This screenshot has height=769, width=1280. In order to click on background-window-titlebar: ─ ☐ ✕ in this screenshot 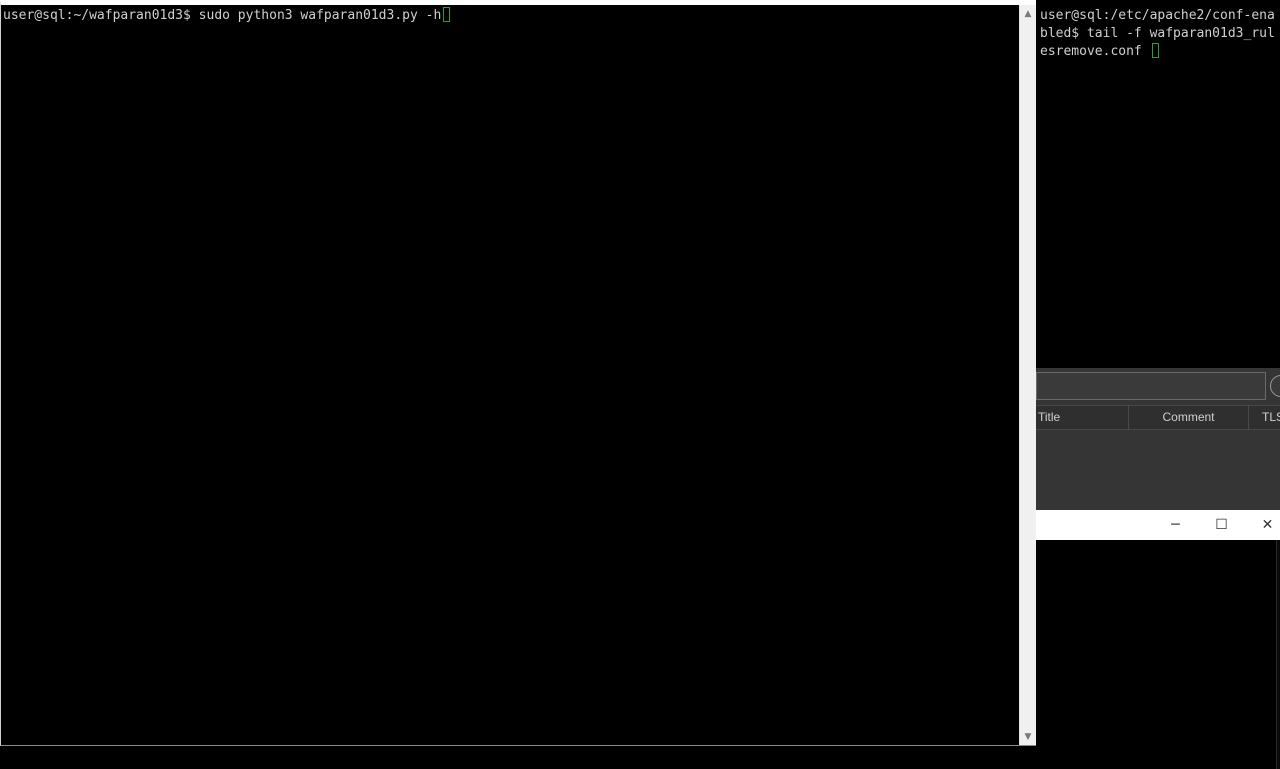, I will do `click(1158, 525)`.